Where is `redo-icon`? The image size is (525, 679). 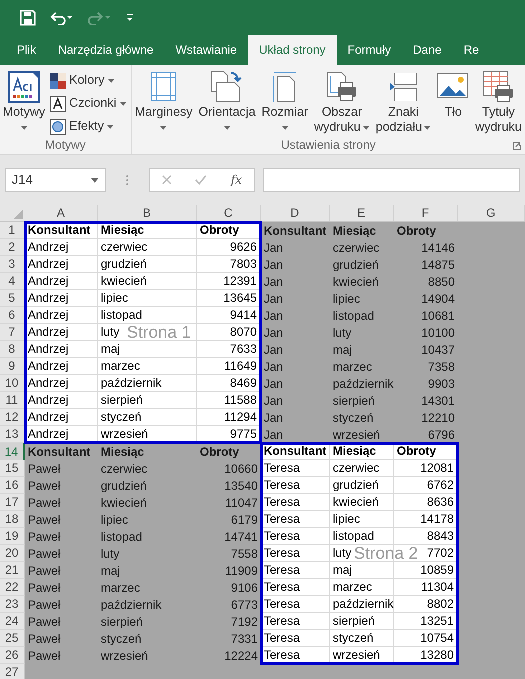 redo-icon is located at coordinates (100, 17).